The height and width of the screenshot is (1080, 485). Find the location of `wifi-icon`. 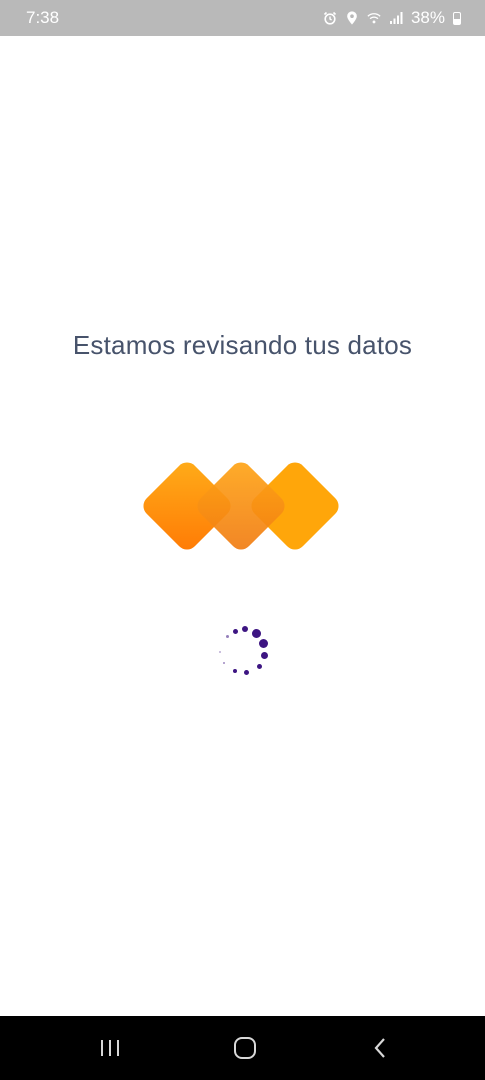

wifi-icon is located at coordinates (374, 18).